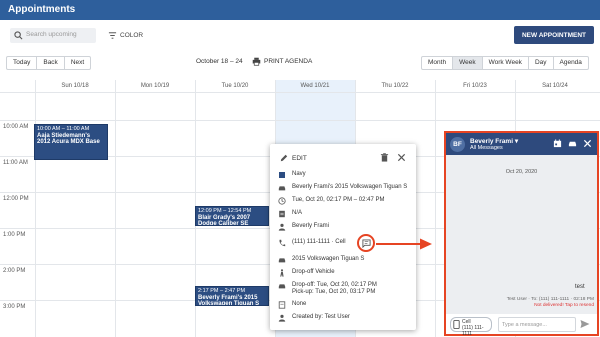  I want to click on notes-value: None, so click(299, 304).